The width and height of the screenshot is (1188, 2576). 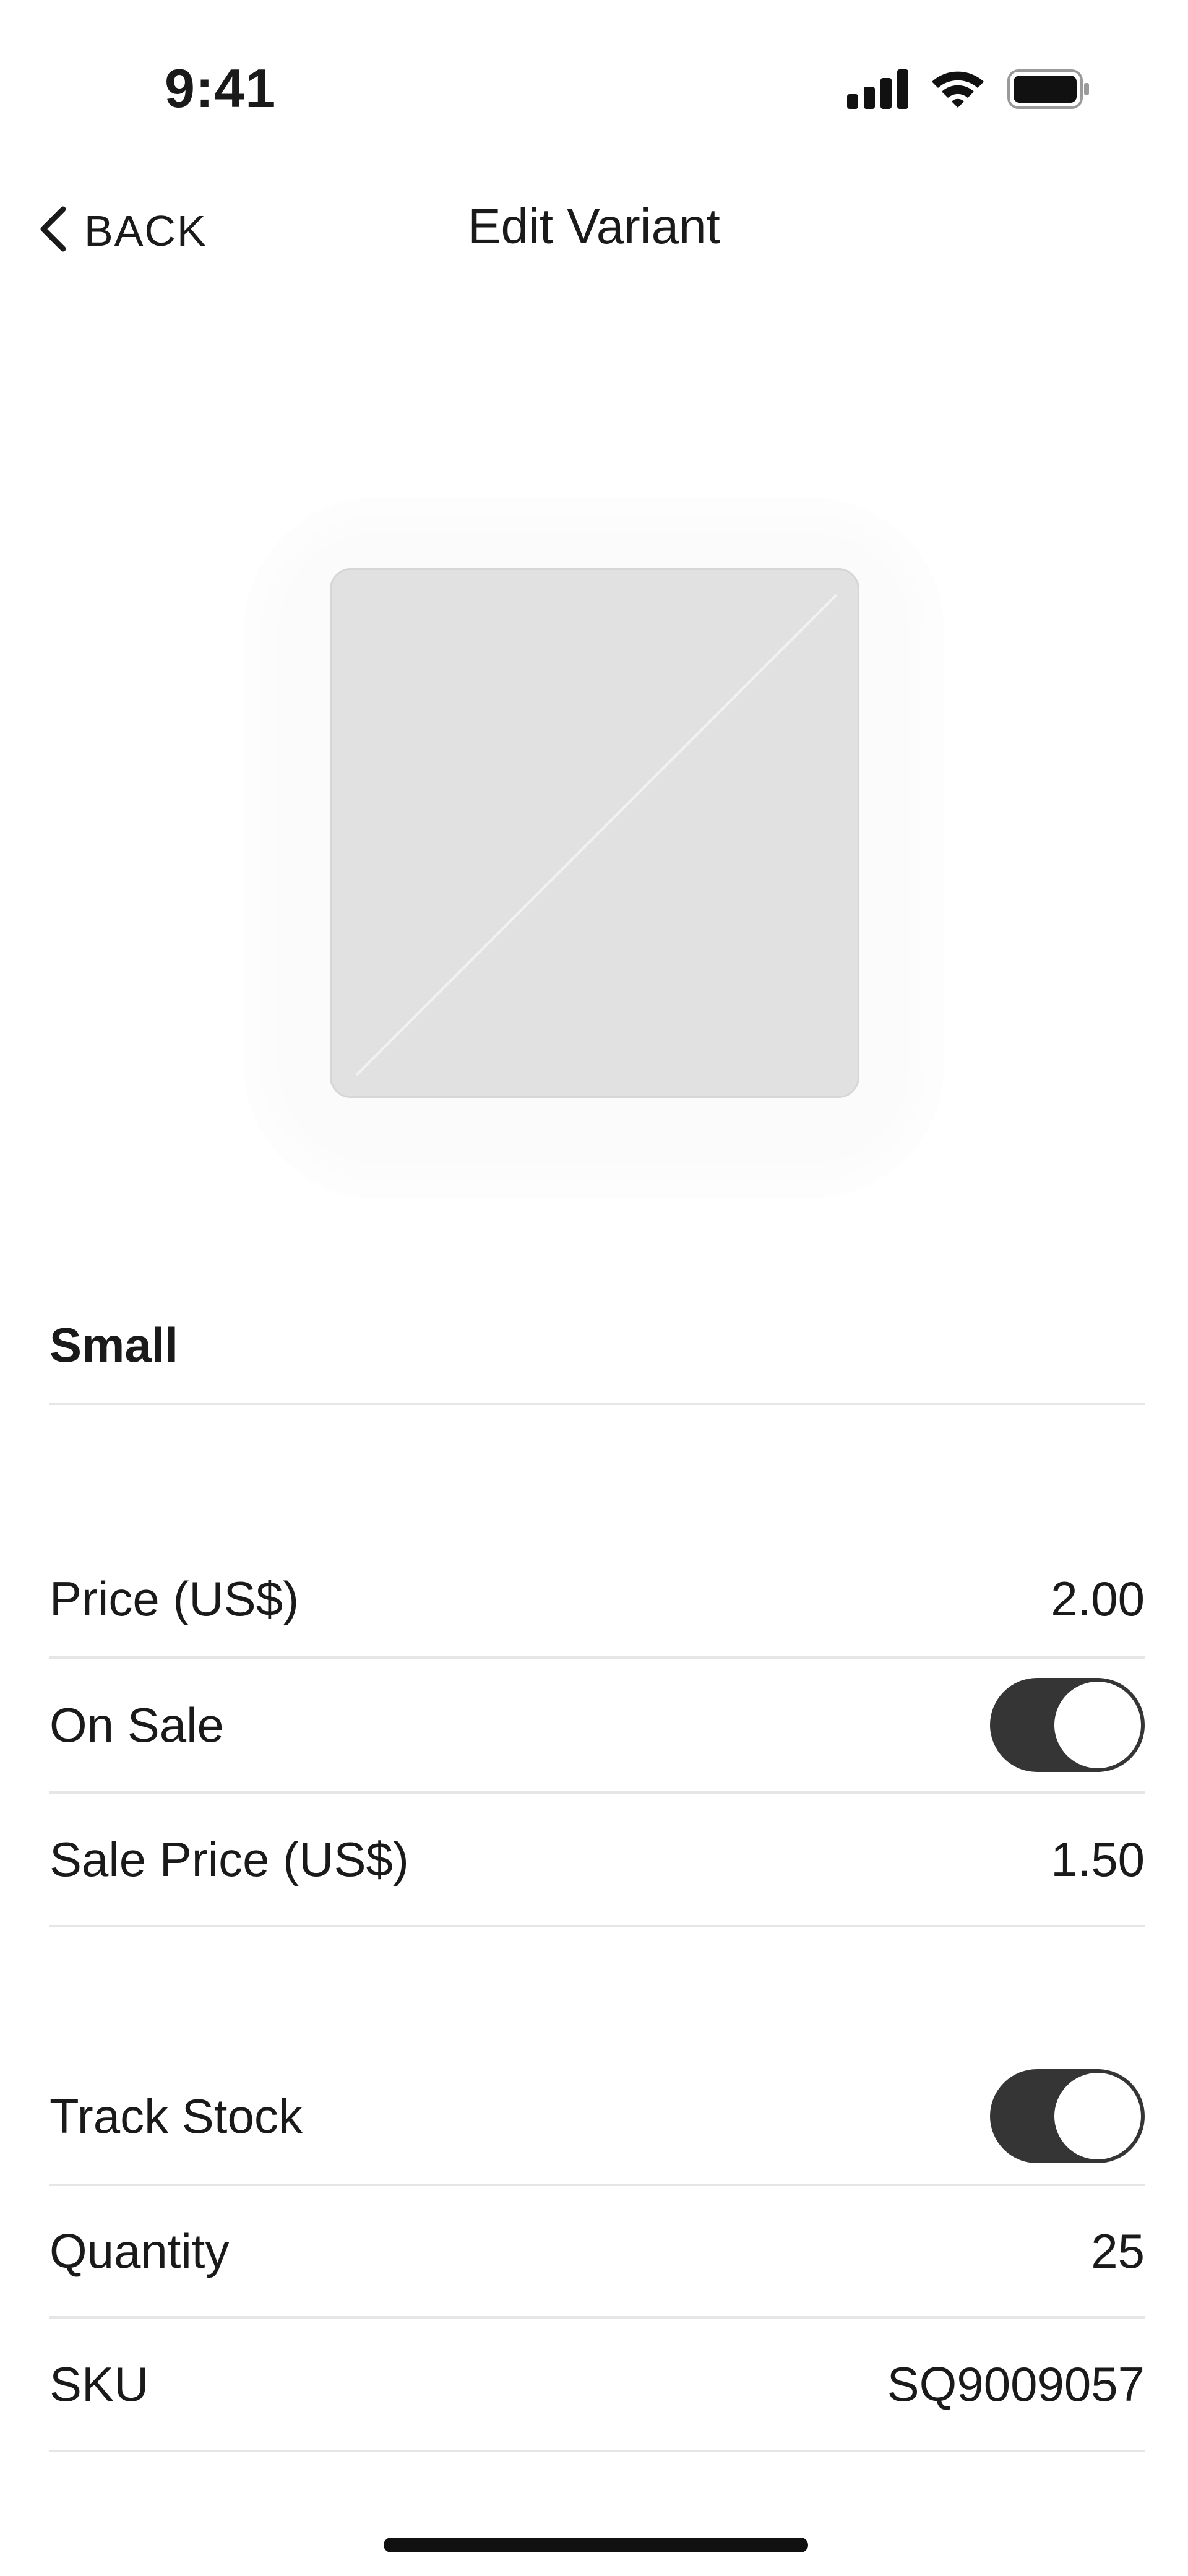 I want to click on sku-row: SKU SQ9009057, so click(x=597, y=2385).